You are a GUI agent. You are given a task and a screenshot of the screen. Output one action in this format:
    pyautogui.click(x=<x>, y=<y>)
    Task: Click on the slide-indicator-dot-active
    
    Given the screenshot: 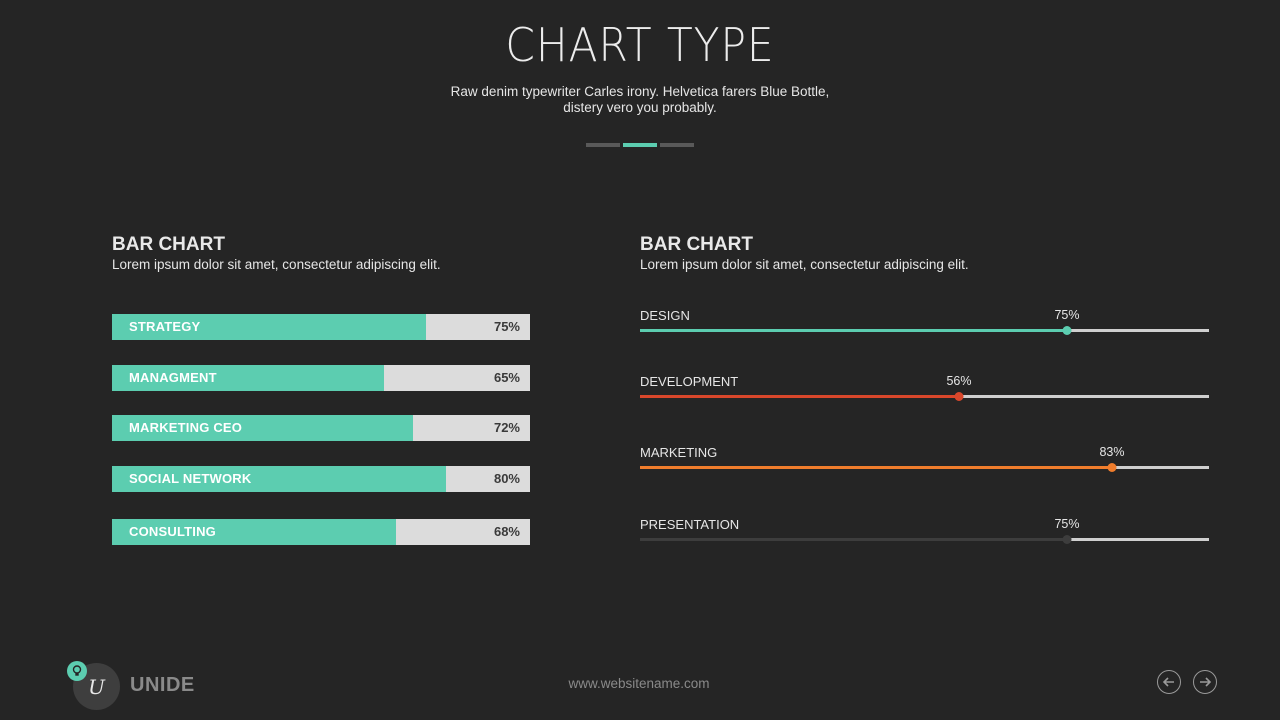 What is the action you would take?
    pyautogui.click(x=640, y=145)
    